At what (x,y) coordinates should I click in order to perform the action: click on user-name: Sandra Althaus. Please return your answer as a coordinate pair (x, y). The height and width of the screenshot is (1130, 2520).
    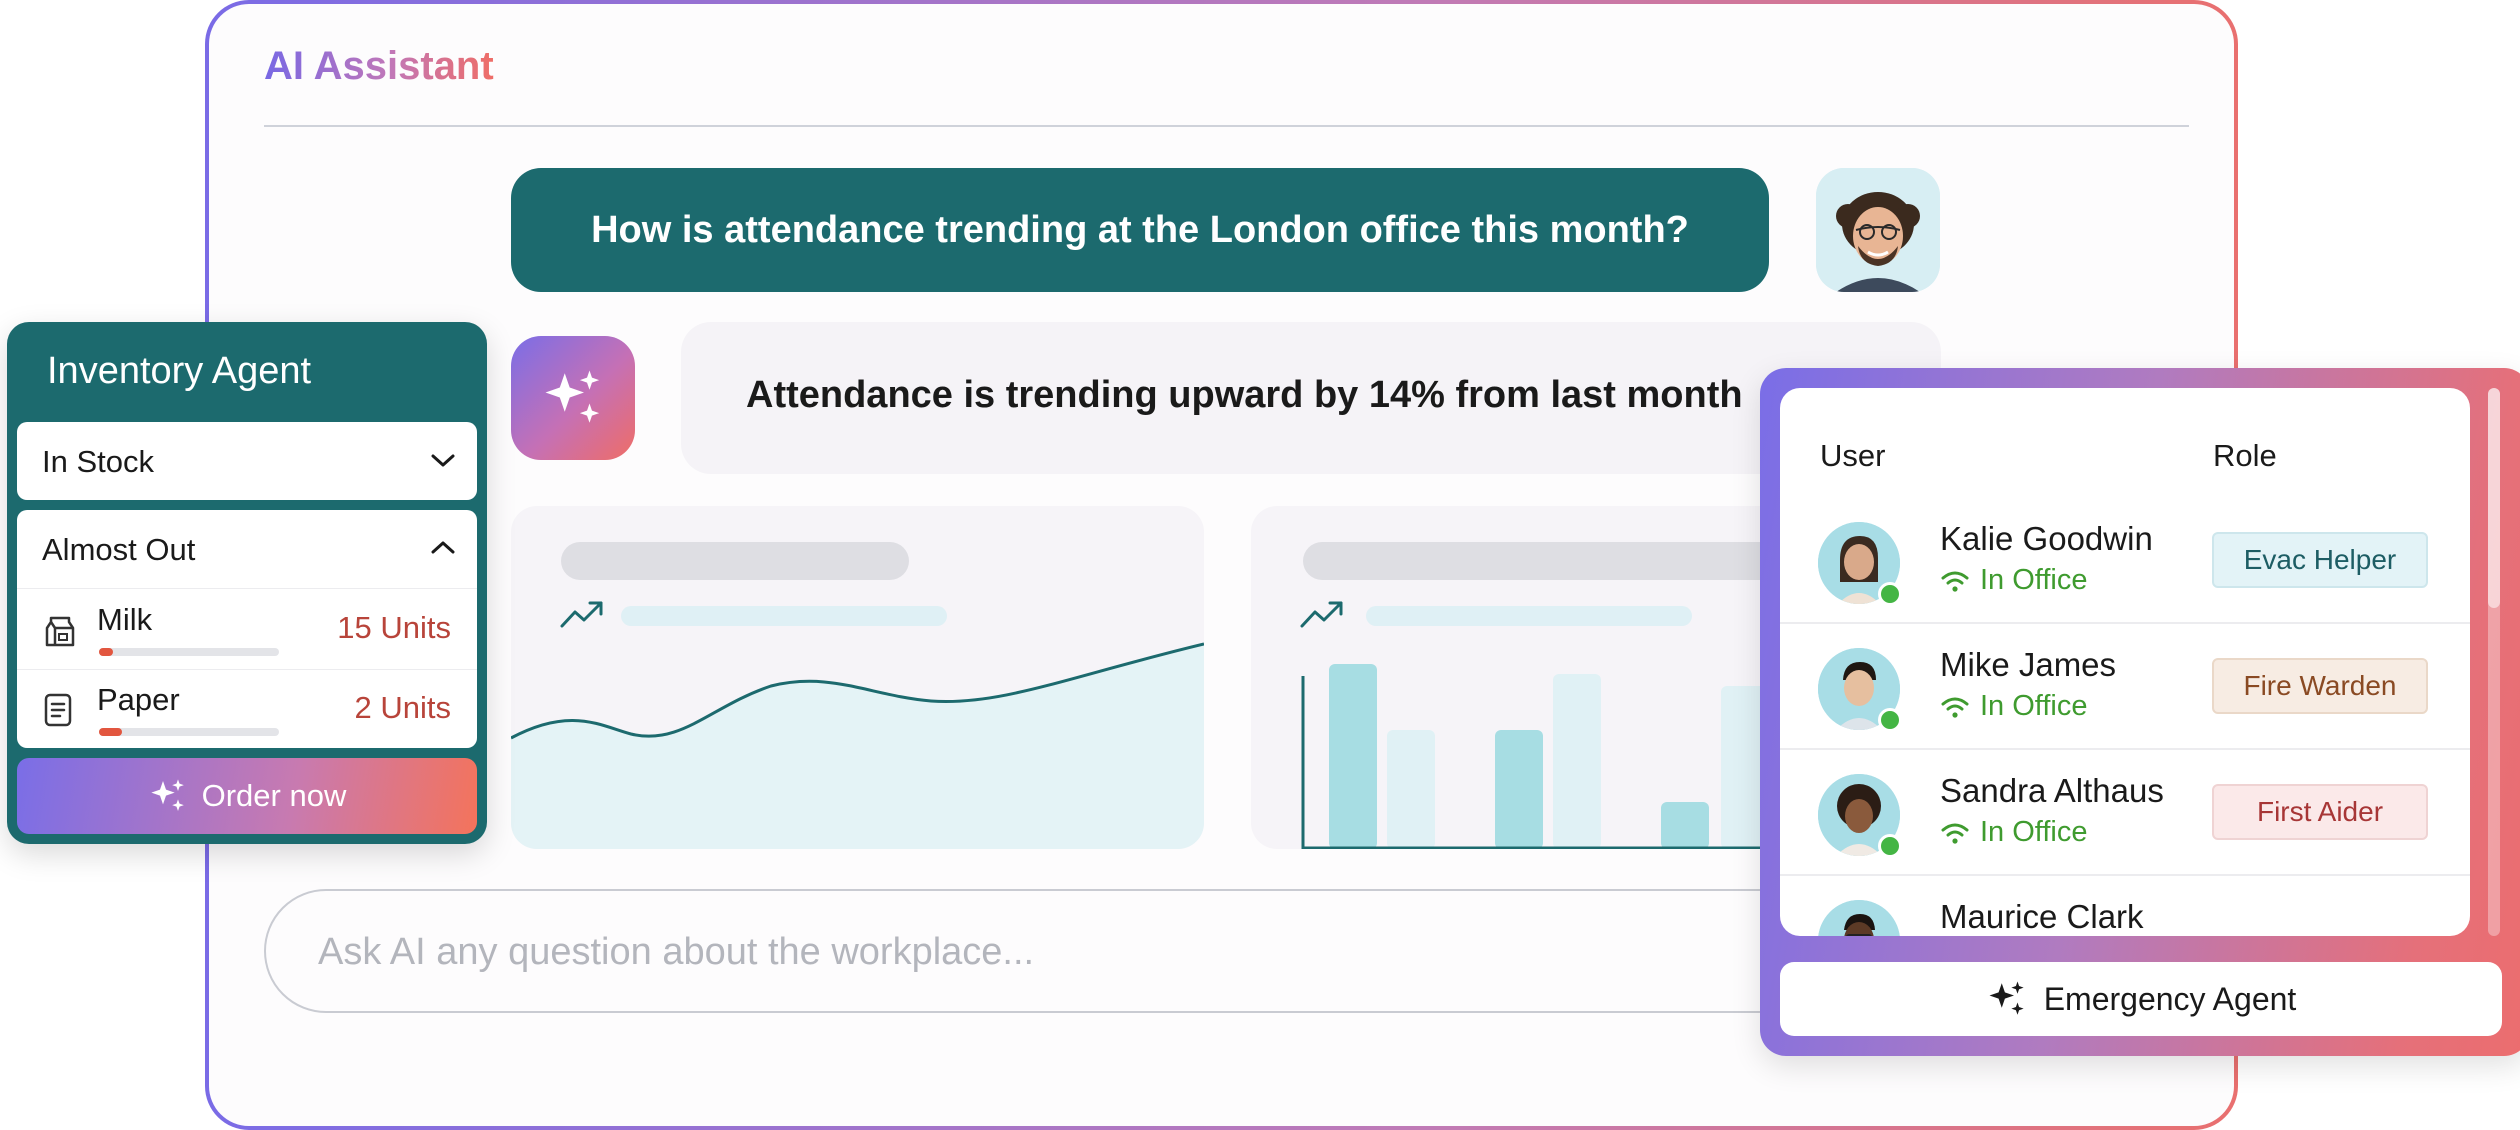
    Looking at the image, I should click on (2052, 790).